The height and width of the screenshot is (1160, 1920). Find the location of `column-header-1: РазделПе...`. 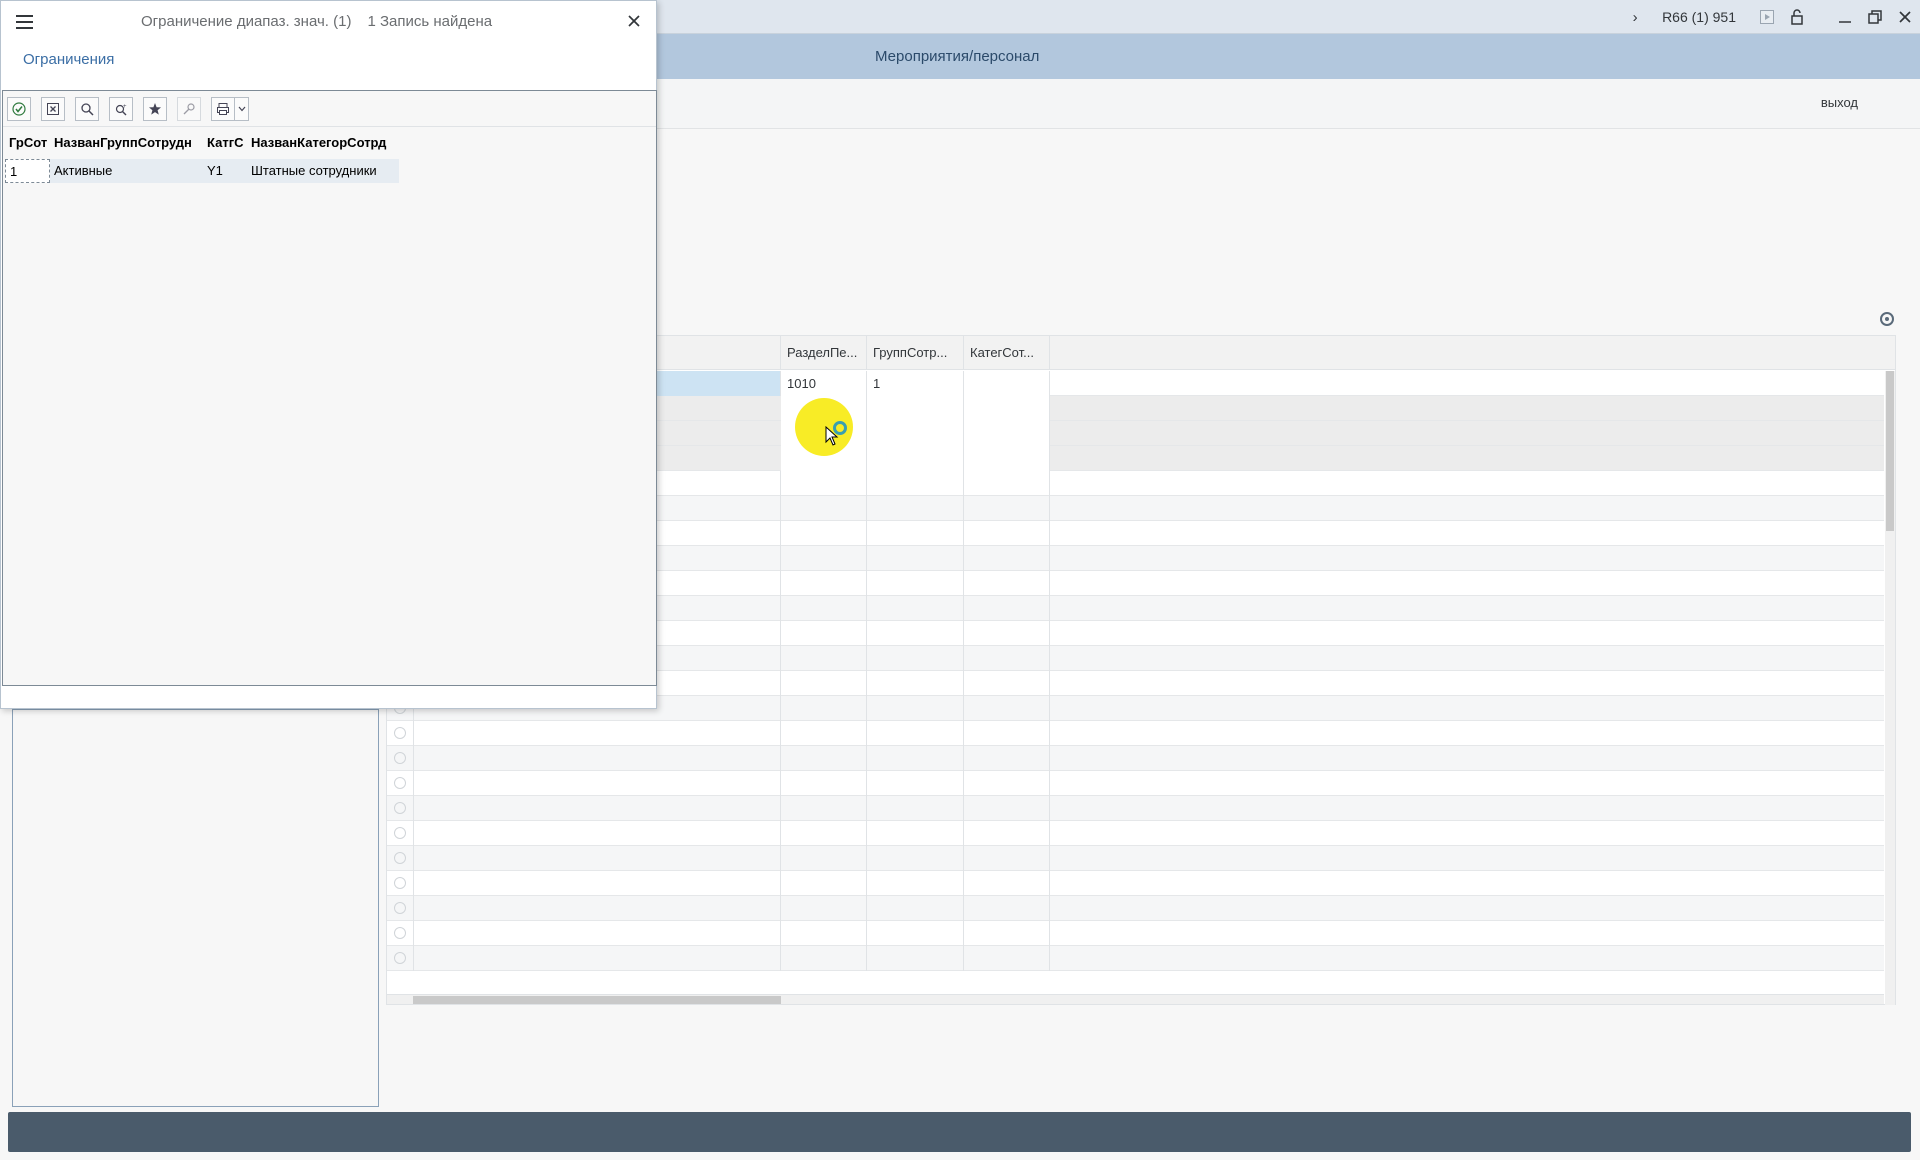

column-header-1: РазделПе... is located at coordinates (824, 353).